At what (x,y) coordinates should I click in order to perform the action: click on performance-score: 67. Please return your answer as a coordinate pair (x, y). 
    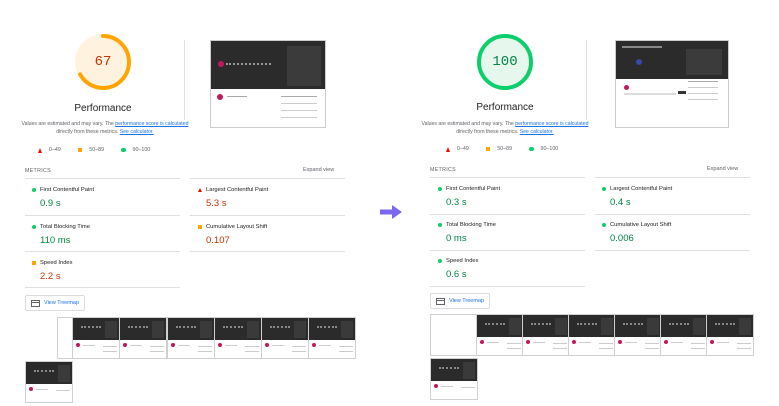
    Looking at the image, I should click on (103, 62).